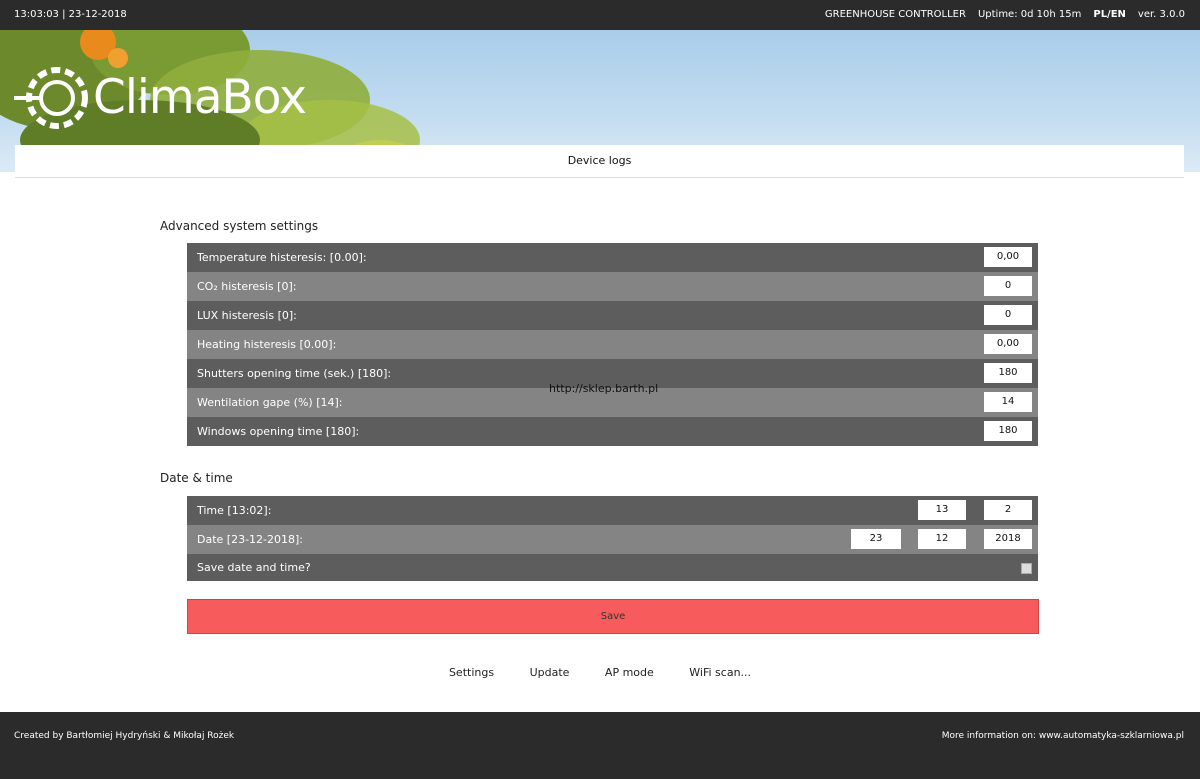 This screenshot has width=1200, height=779. Describe the element at coordinates (876, 539) in the screenshot. I see `date-day-input: 23` at that location.